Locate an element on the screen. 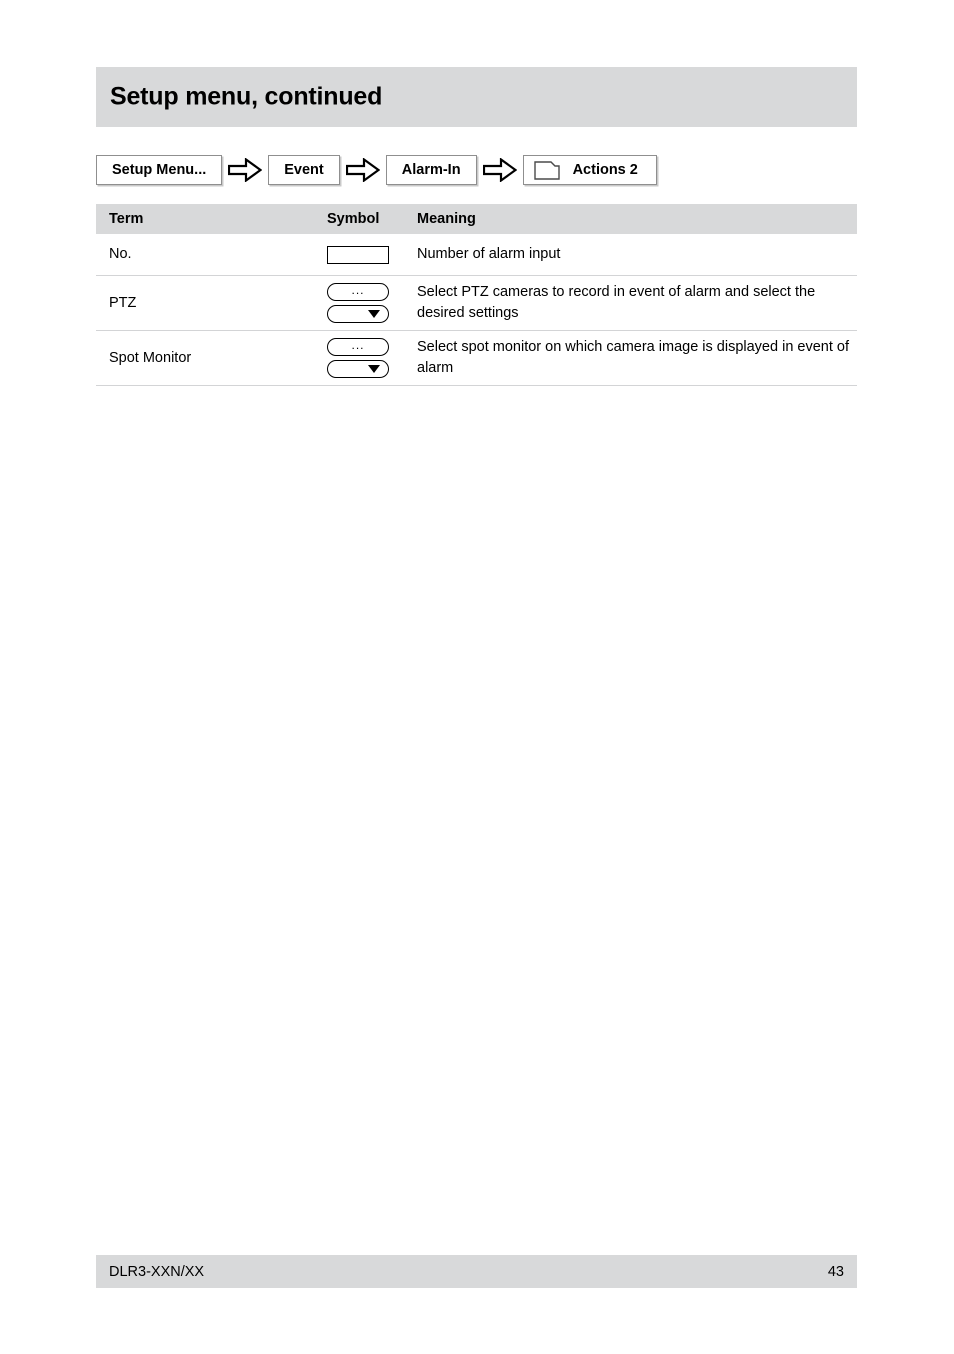 The width and height of the screenshot is (954, 1354). column-header-symbol: Symbol is located at coordinates (353, 219).